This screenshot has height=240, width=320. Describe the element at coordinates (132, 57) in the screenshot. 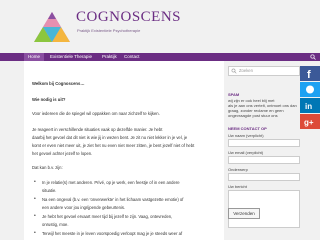

I see `nav-item-contact: Contact` at that location.